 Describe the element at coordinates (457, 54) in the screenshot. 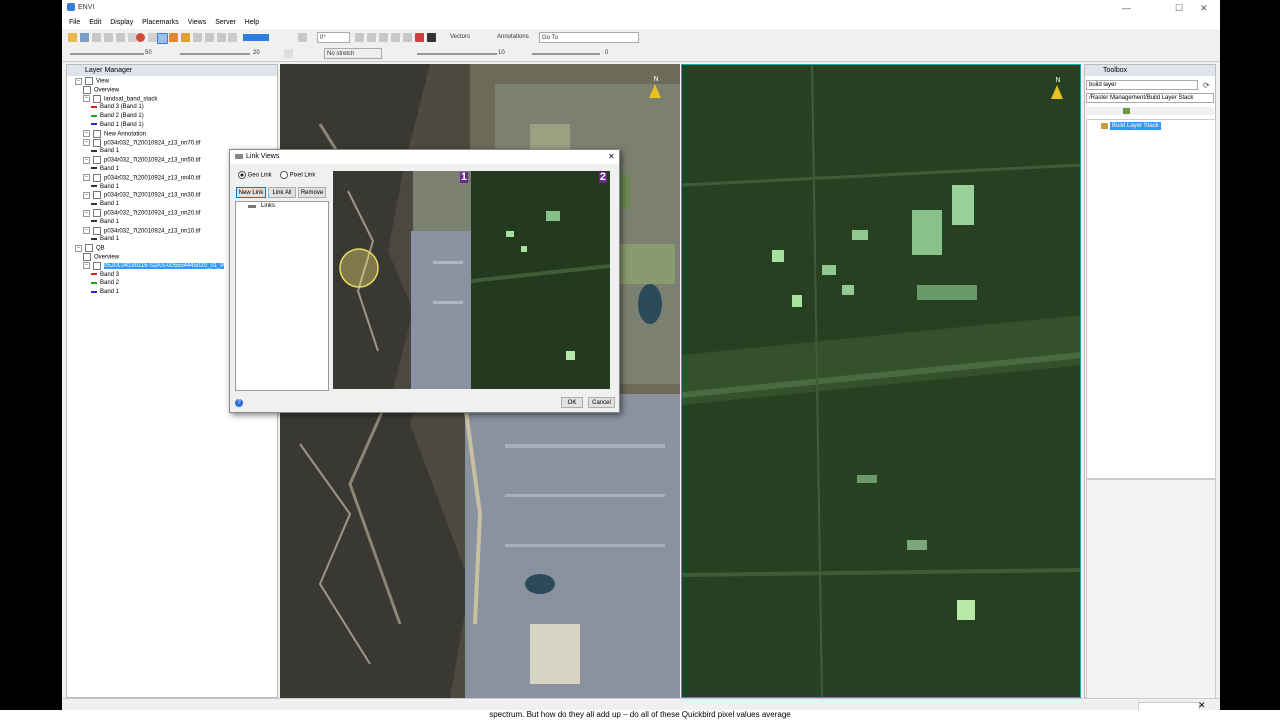

I see `sharpen-slider` at that location.